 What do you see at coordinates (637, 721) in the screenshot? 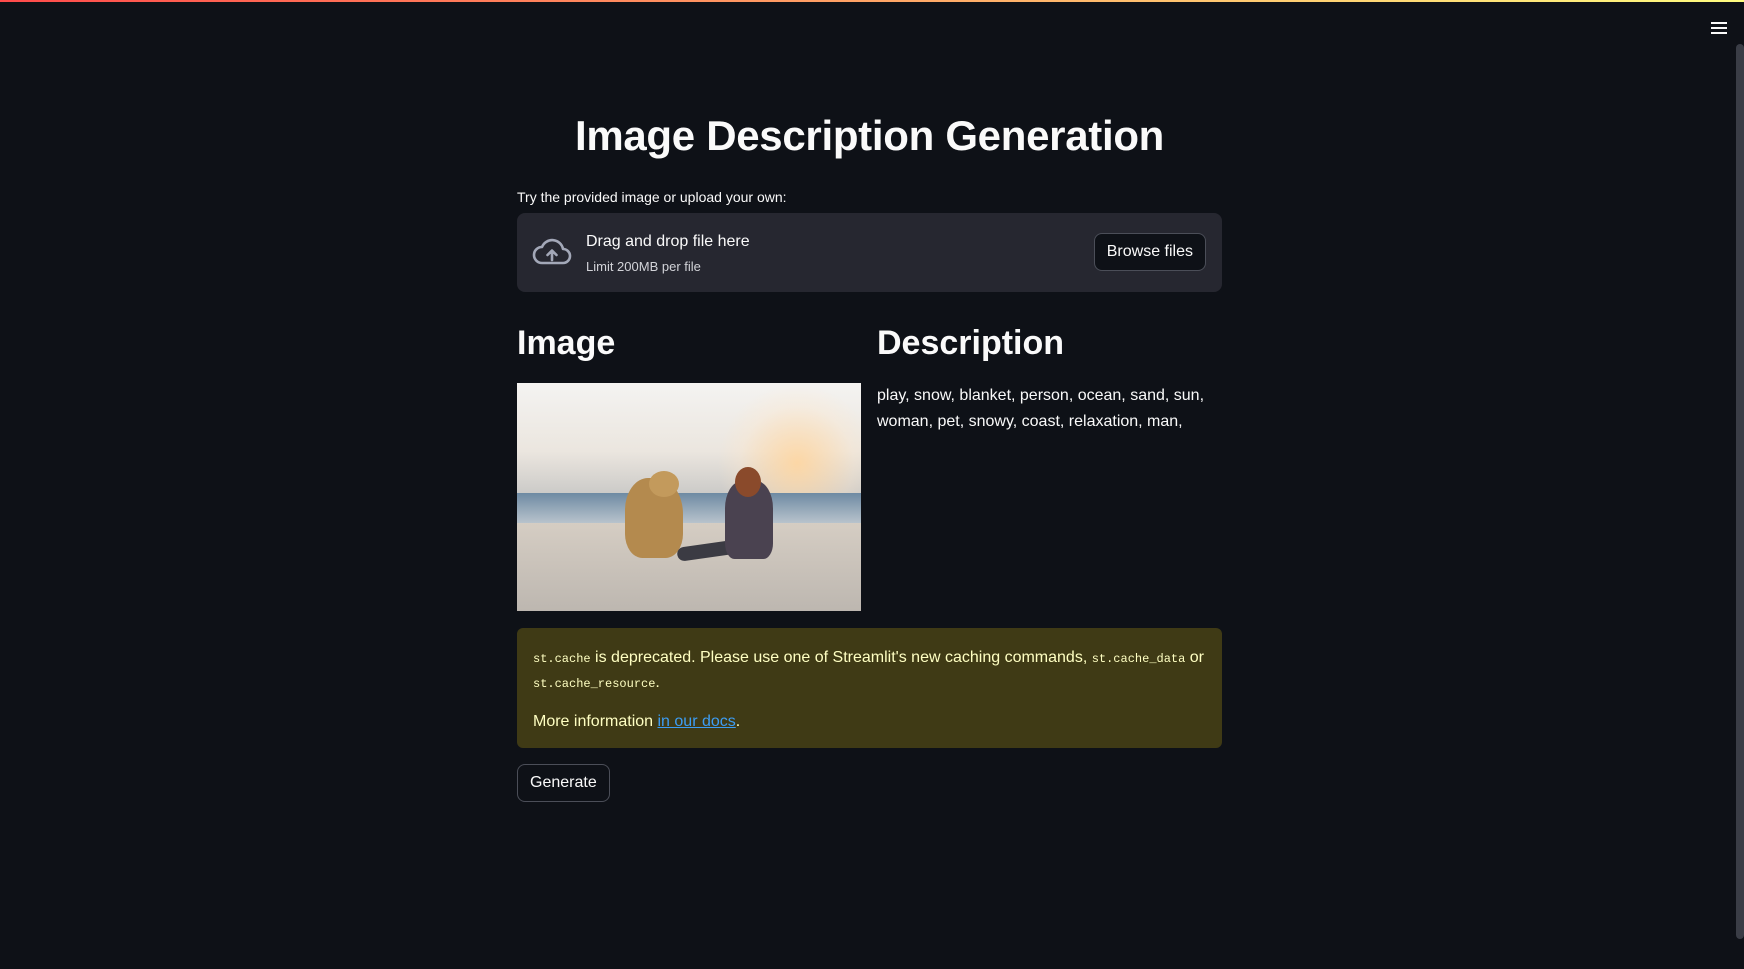
I see `warning-more-info: More information in our docs.` at bounding box center [637, 721].